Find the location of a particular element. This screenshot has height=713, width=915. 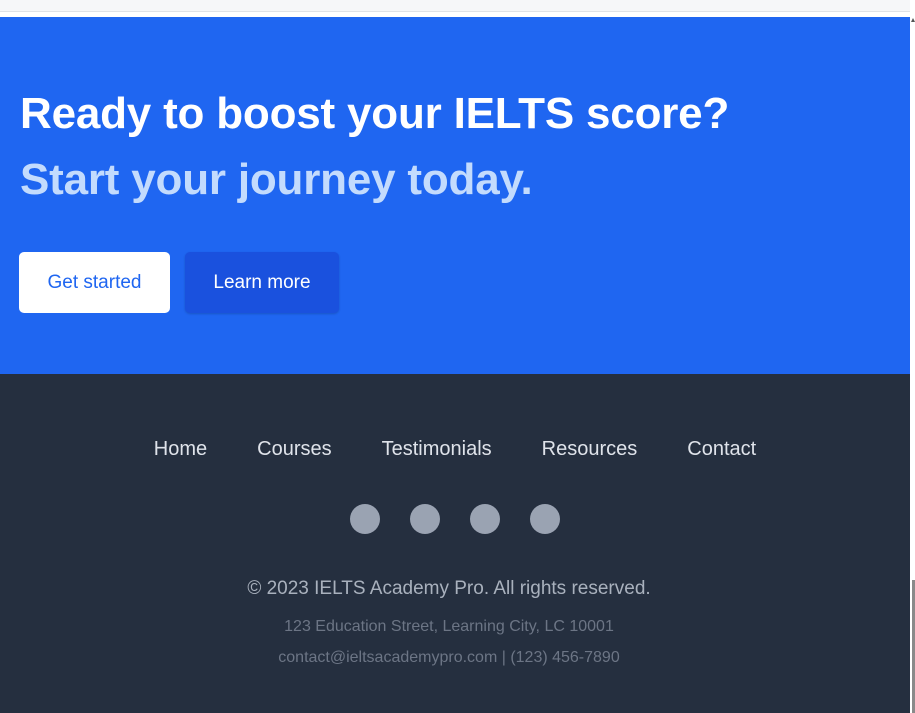

footer-link-home: Home is located at coordinates (180, 449).